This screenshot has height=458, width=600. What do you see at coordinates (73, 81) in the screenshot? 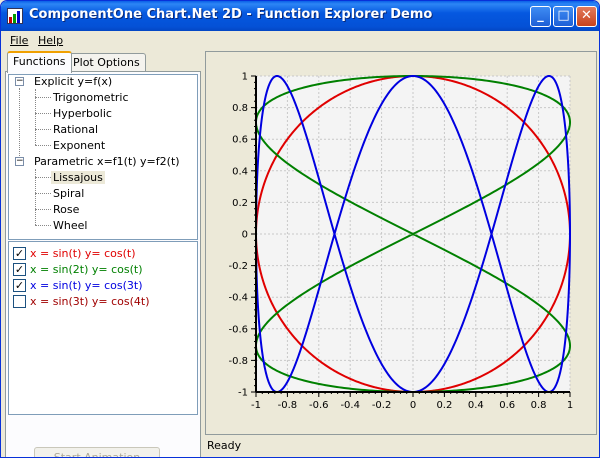
I see `tree-node-explicit: Explicit y=f(x)` at bounding box center [73, 81].